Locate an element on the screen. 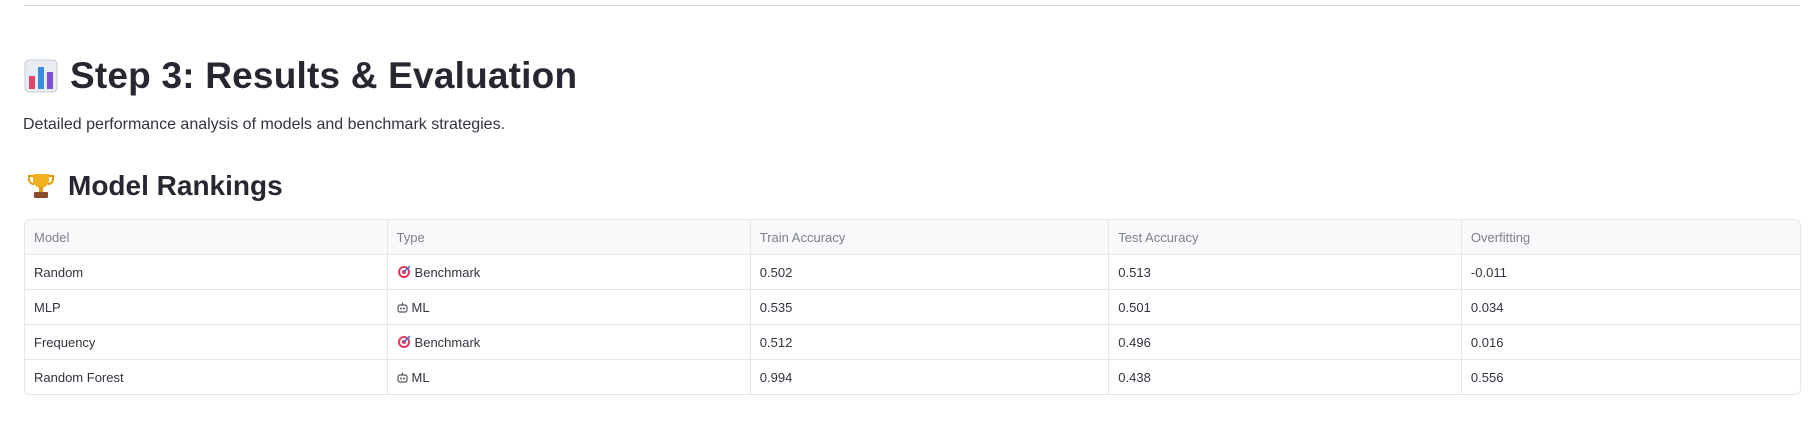  column-header-overfitting: Overfitting is located at coordinates (1630, 237).